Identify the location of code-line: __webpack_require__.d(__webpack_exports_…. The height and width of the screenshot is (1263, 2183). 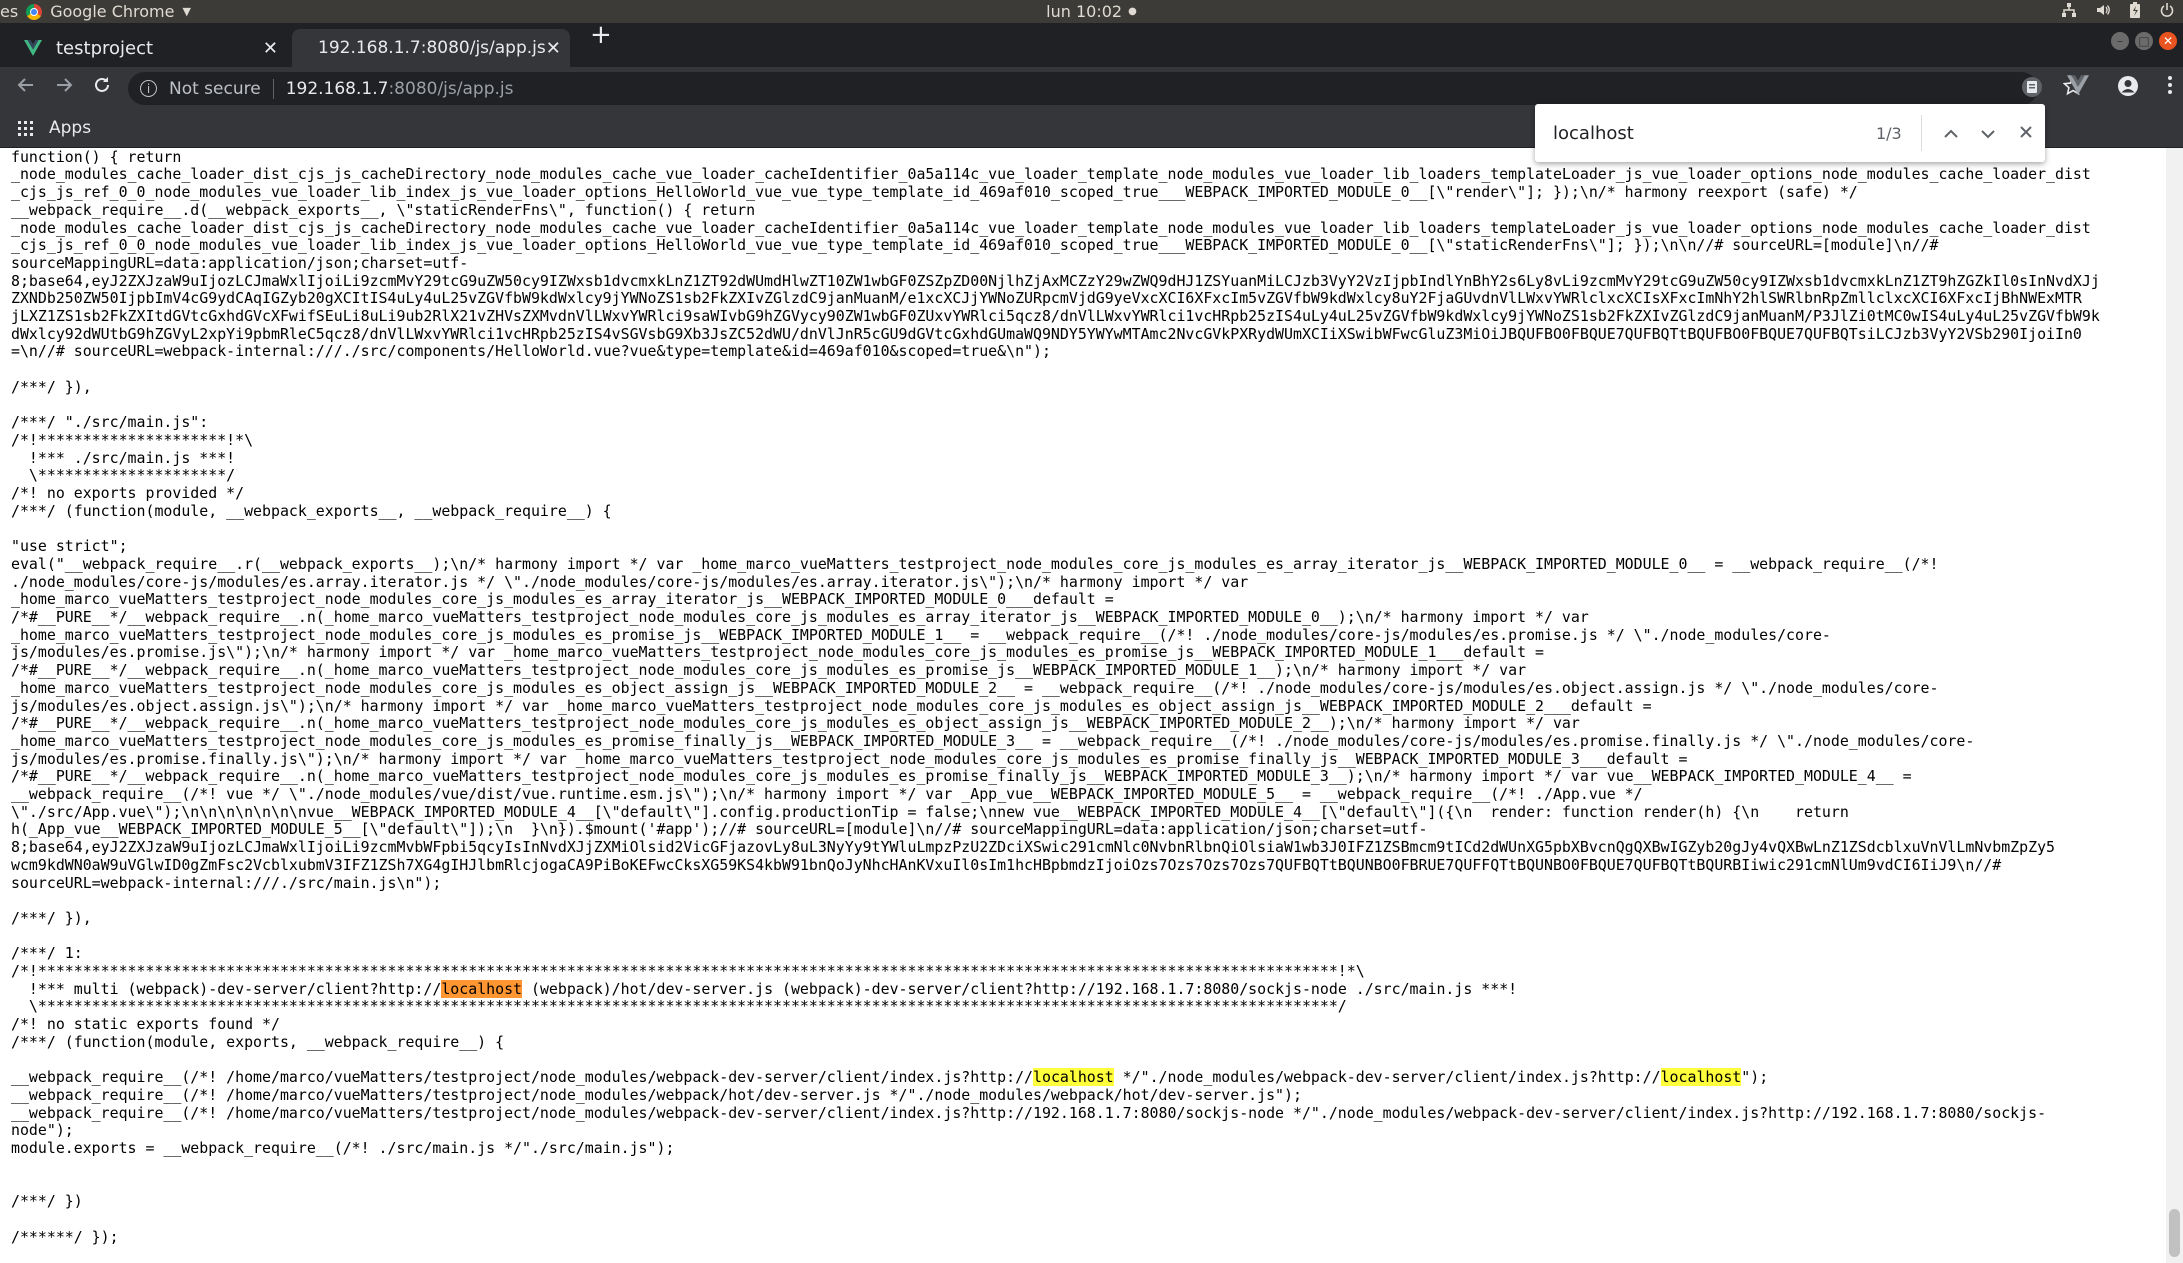
(383, 210).